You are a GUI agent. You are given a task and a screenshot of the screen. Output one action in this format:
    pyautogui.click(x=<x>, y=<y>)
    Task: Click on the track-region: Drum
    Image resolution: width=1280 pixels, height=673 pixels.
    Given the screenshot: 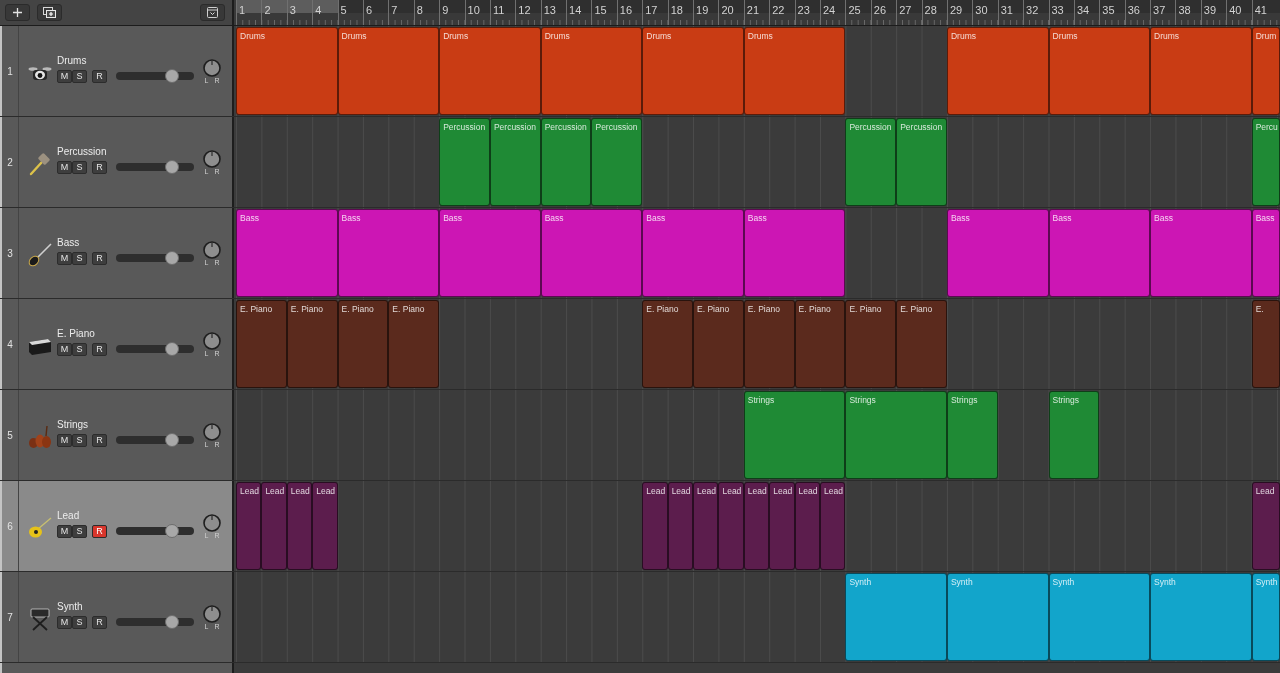 What is the action you would take?
    pyautogui.click(x=1265, y=71)
    